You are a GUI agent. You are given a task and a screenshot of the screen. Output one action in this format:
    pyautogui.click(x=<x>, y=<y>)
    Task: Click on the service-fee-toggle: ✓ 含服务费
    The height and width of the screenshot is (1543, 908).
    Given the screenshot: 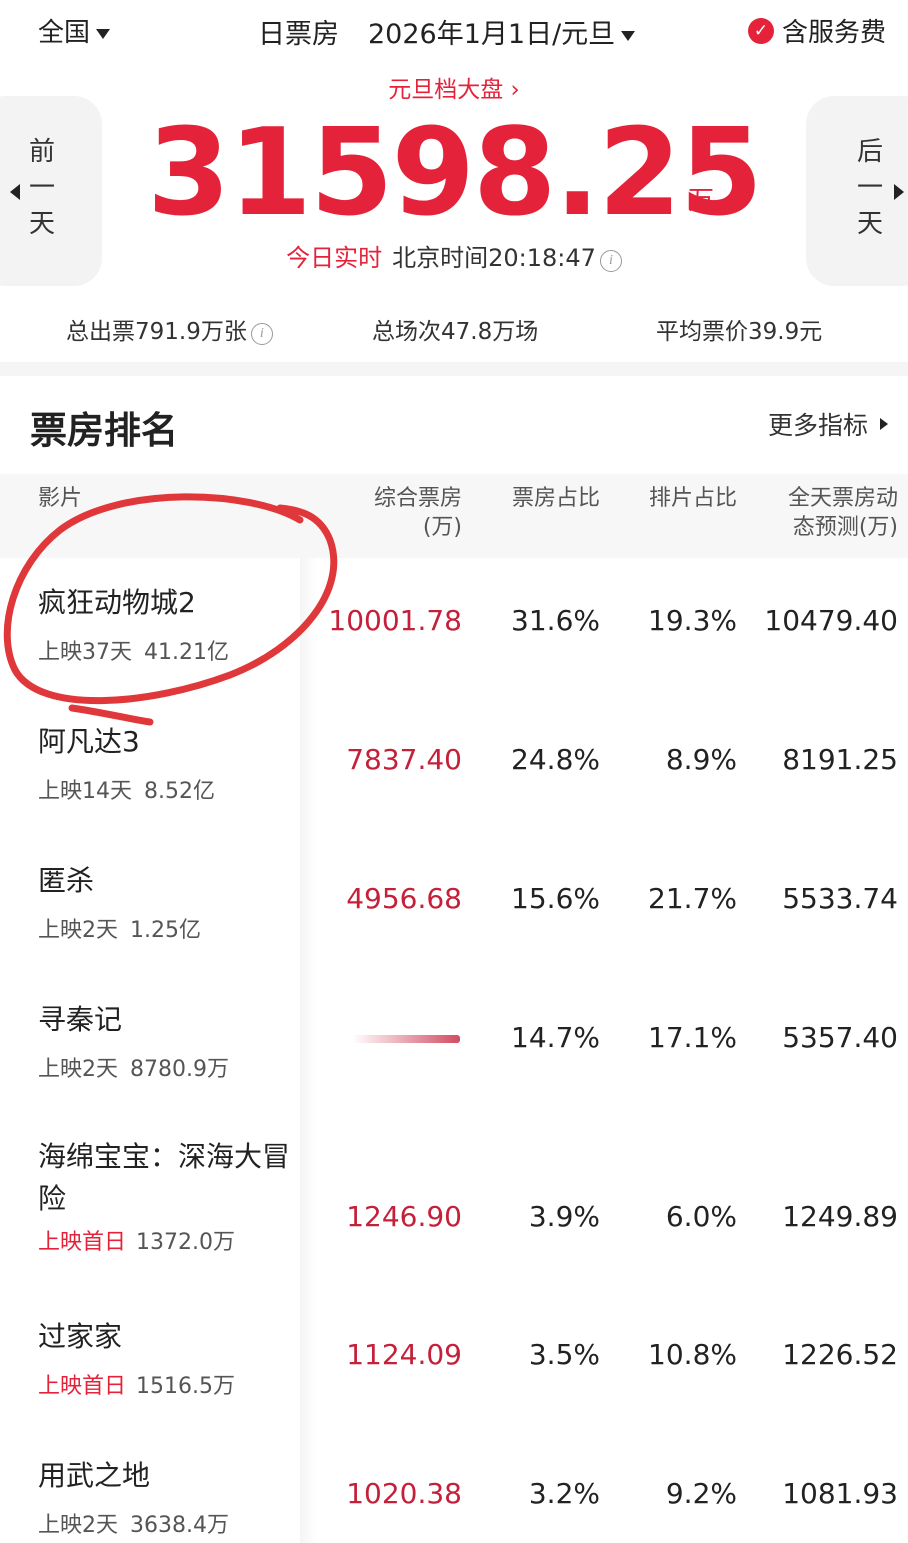 What is the action you would take?
    pyautogui.click(x=816, y=30)
    